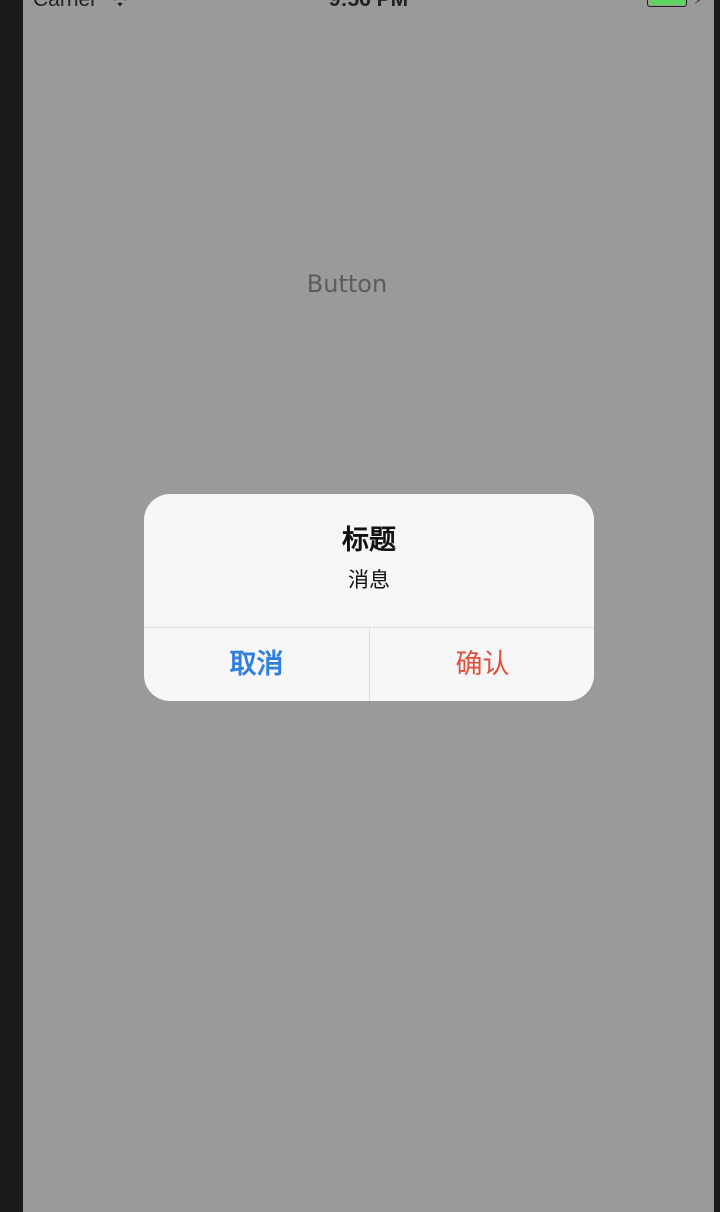 The image size is (720, 1212). Describe the element at coordinates (369, 540) in the screenshot. I see `alert-title: 标题` at that location.